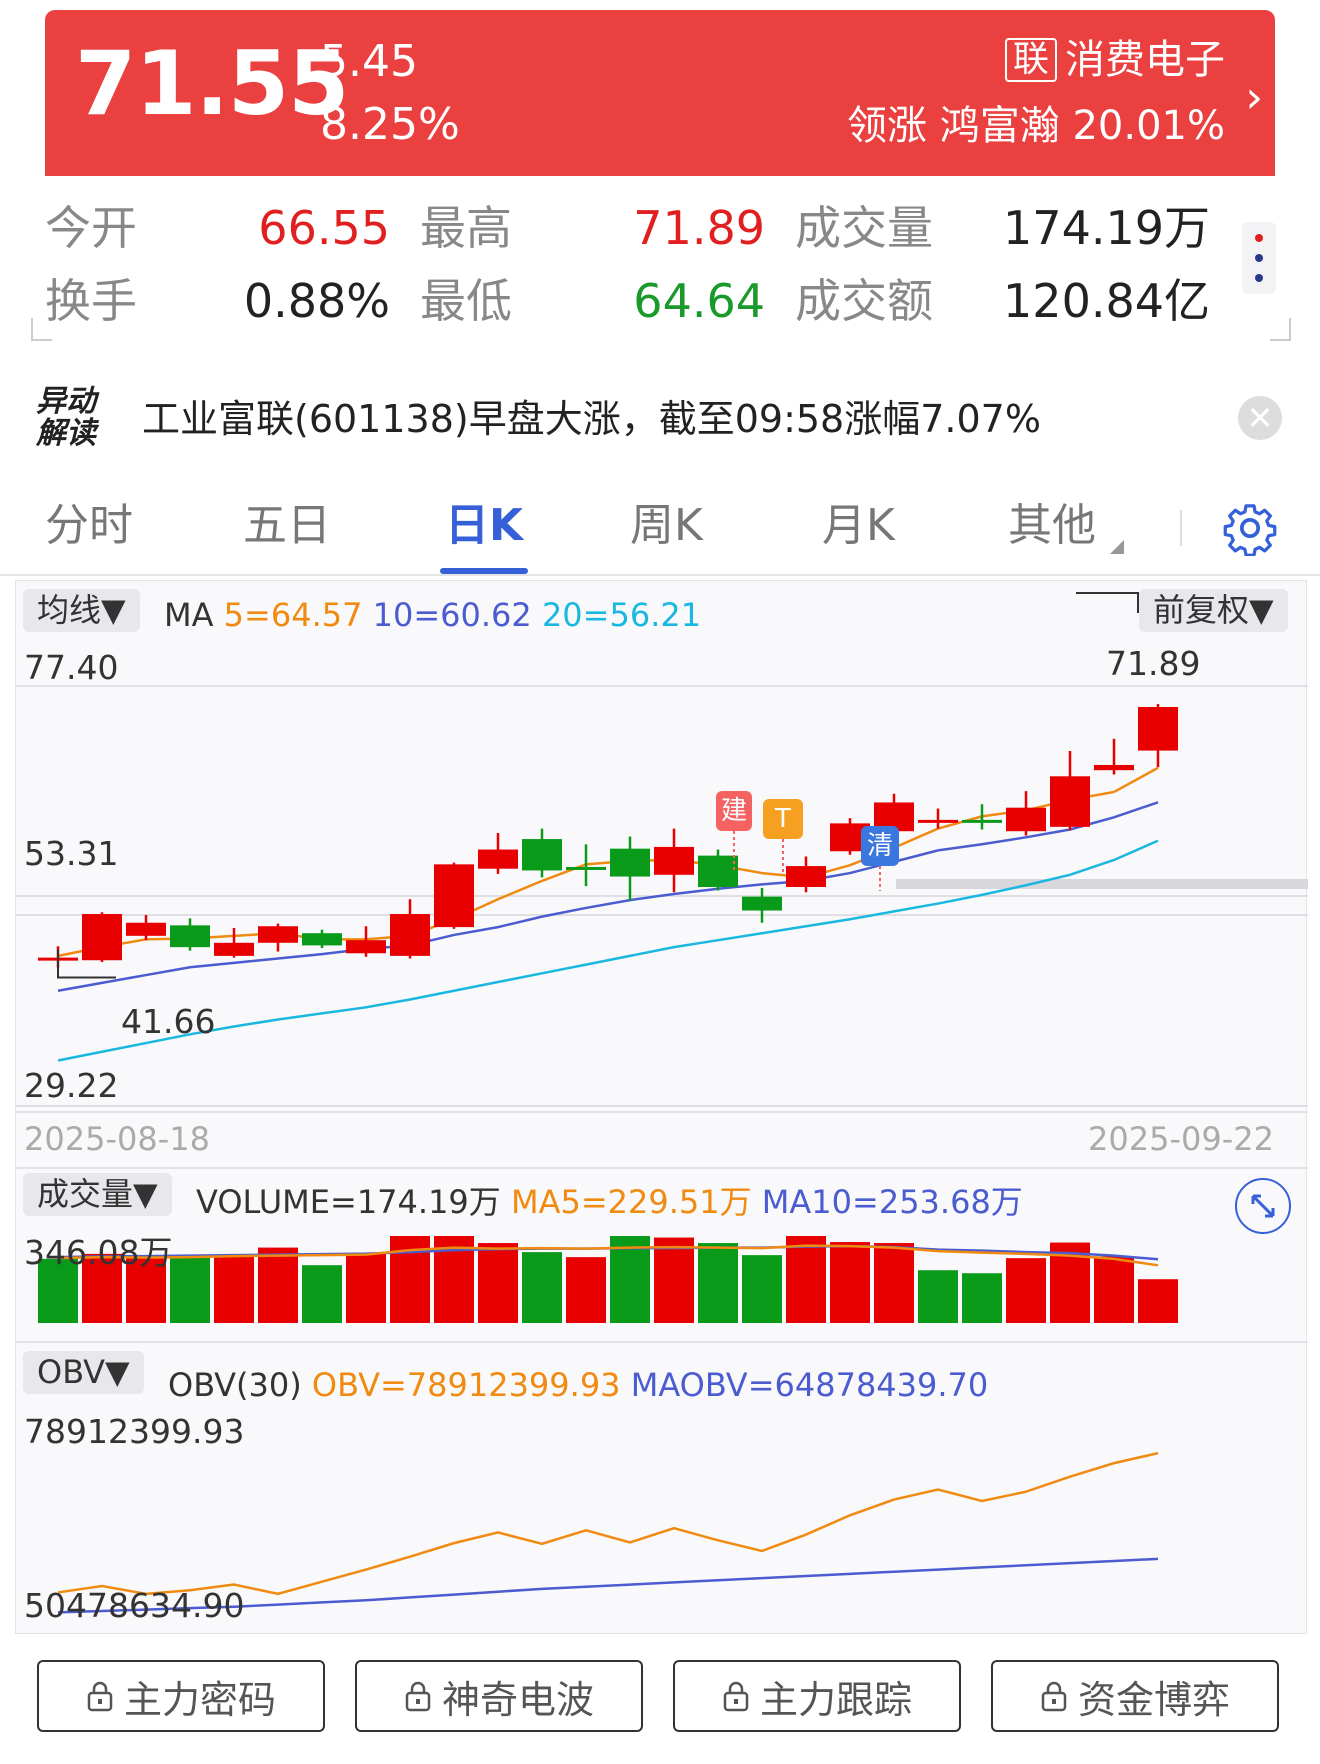 The height and width of the screenshot is (1764, 1320). What do you see at coordinates (1117, 547) in the screenshot?
I see `corner-triangle-icon` at bounding box center [1117, 547].